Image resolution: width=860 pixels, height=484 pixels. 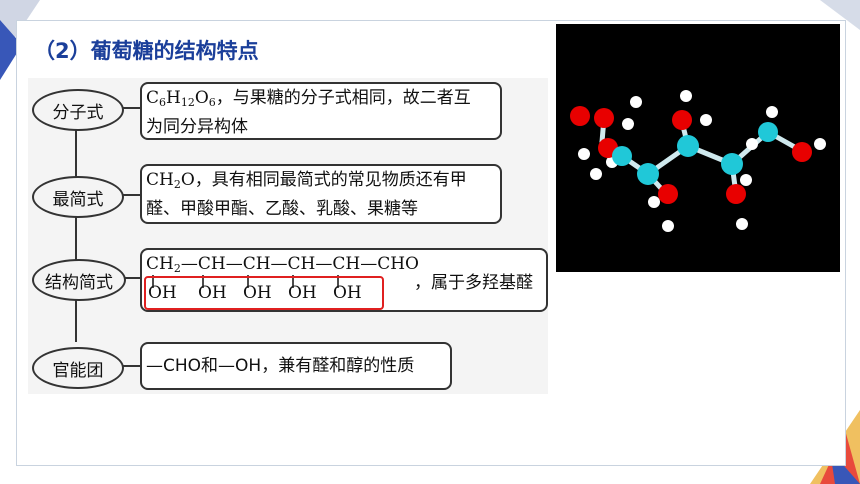 What do you see at coordinates (177, 184) in the screenshot?
I see `formula-sub-2: 2` at bounding box center [177, 184].